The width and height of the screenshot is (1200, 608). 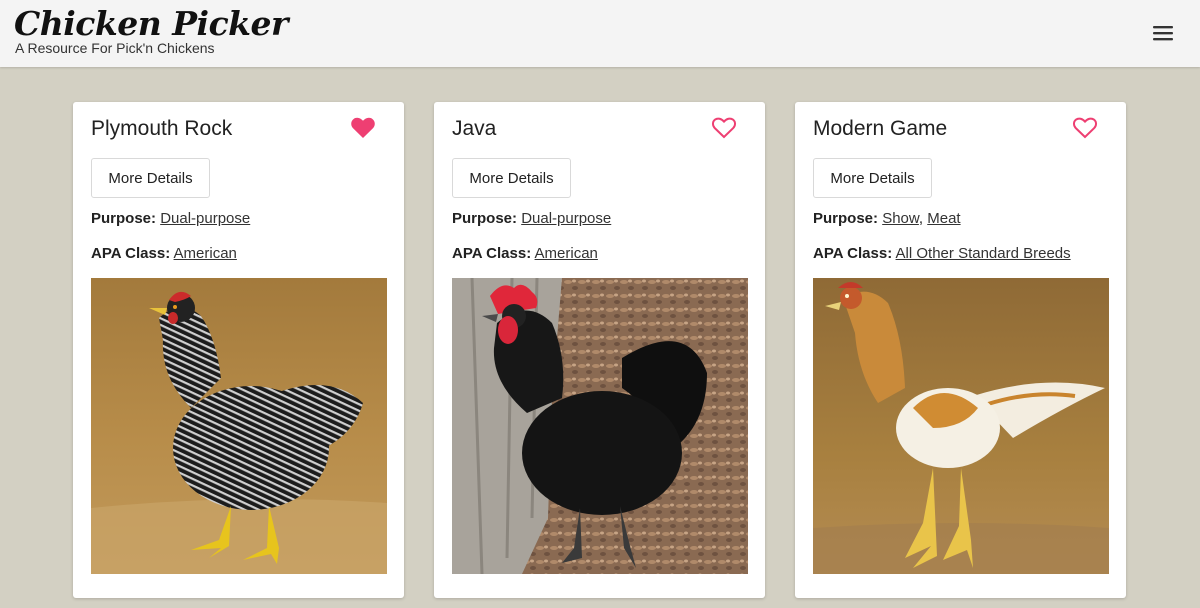 I want to click on apa-class-row: APA Class: All Other Standard Breeds, so click(x=942, y=254).